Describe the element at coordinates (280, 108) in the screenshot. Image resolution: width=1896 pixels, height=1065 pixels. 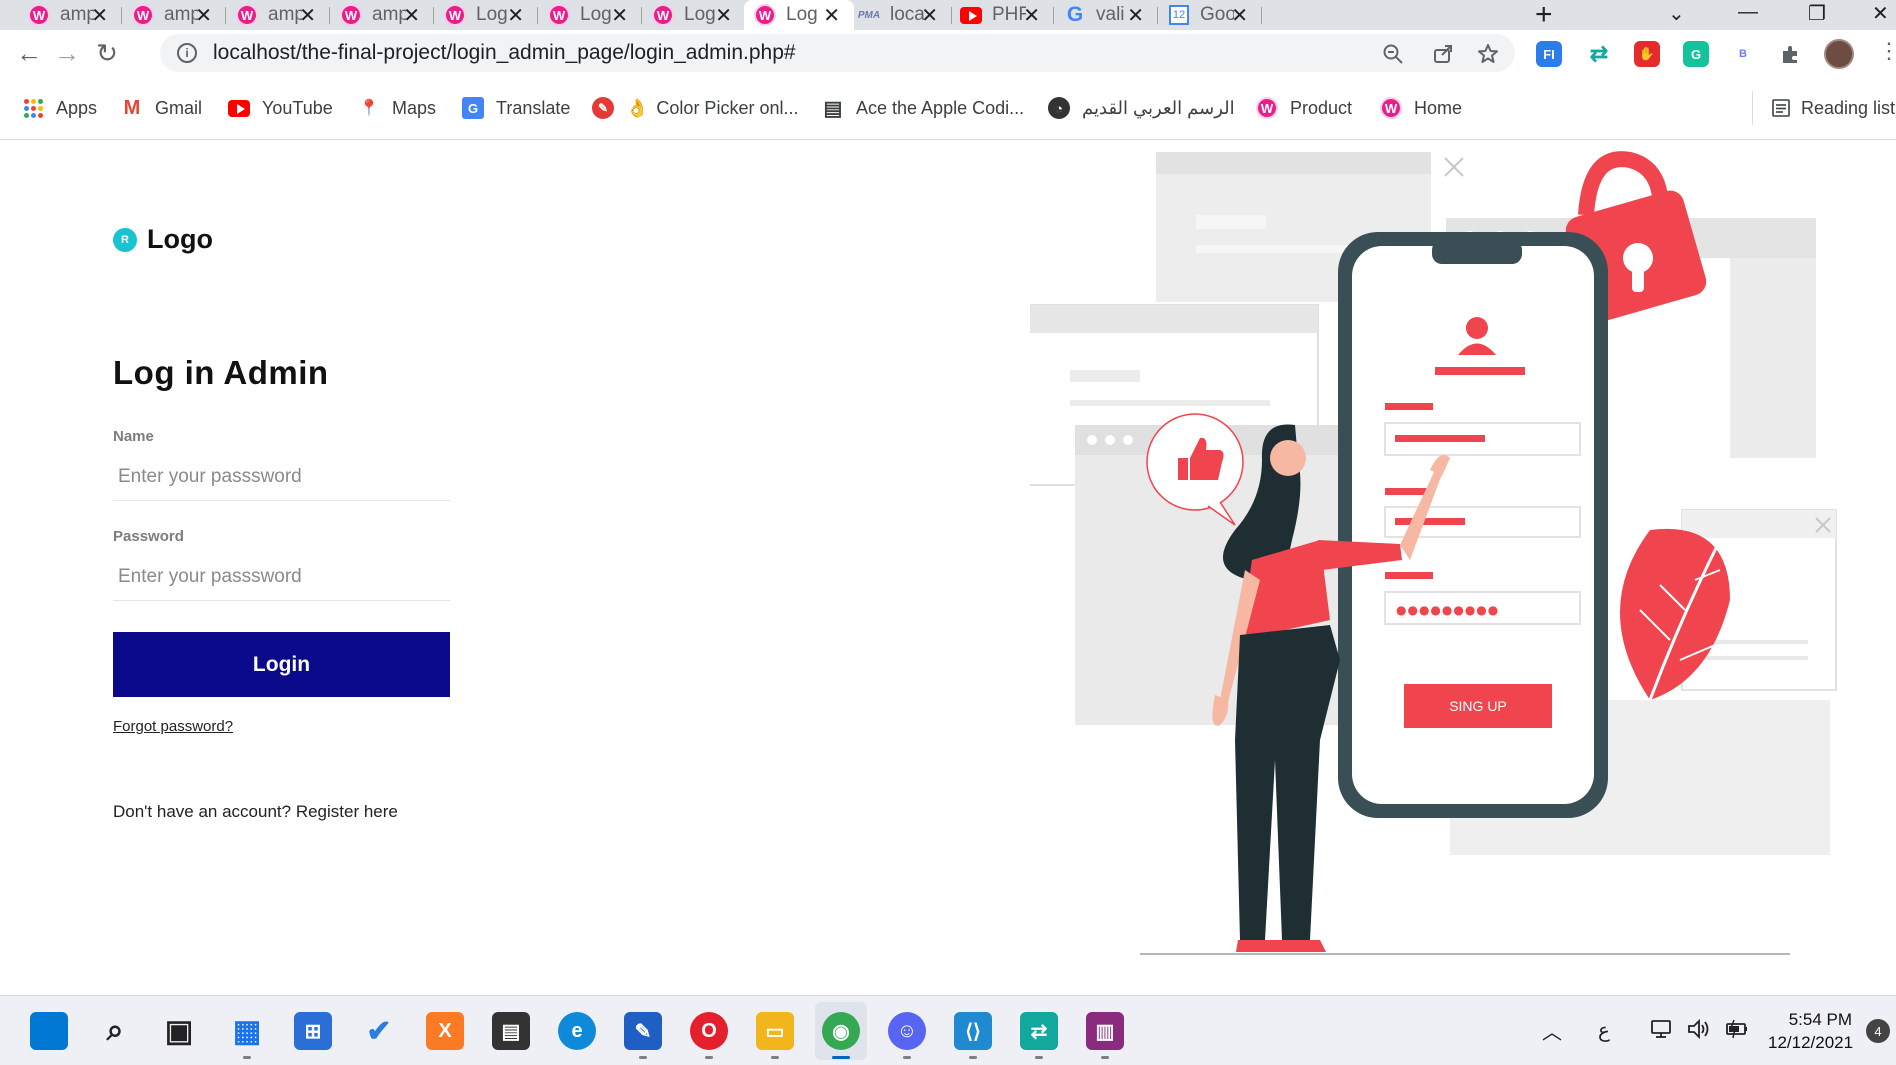
I see `bookmark-item: YouTube` at that location.